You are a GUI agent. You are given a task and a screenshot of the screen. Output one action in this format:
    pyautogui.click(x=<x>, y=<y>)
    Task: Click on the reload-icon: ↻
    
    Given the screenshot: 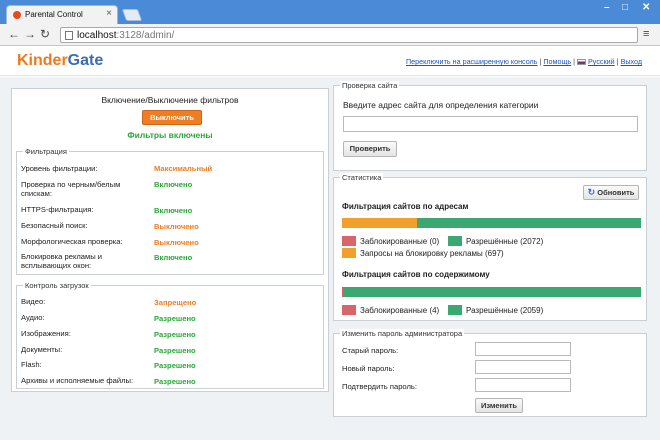 What is the action you would take?
    pyautogui.click(x=45, y=34)
    